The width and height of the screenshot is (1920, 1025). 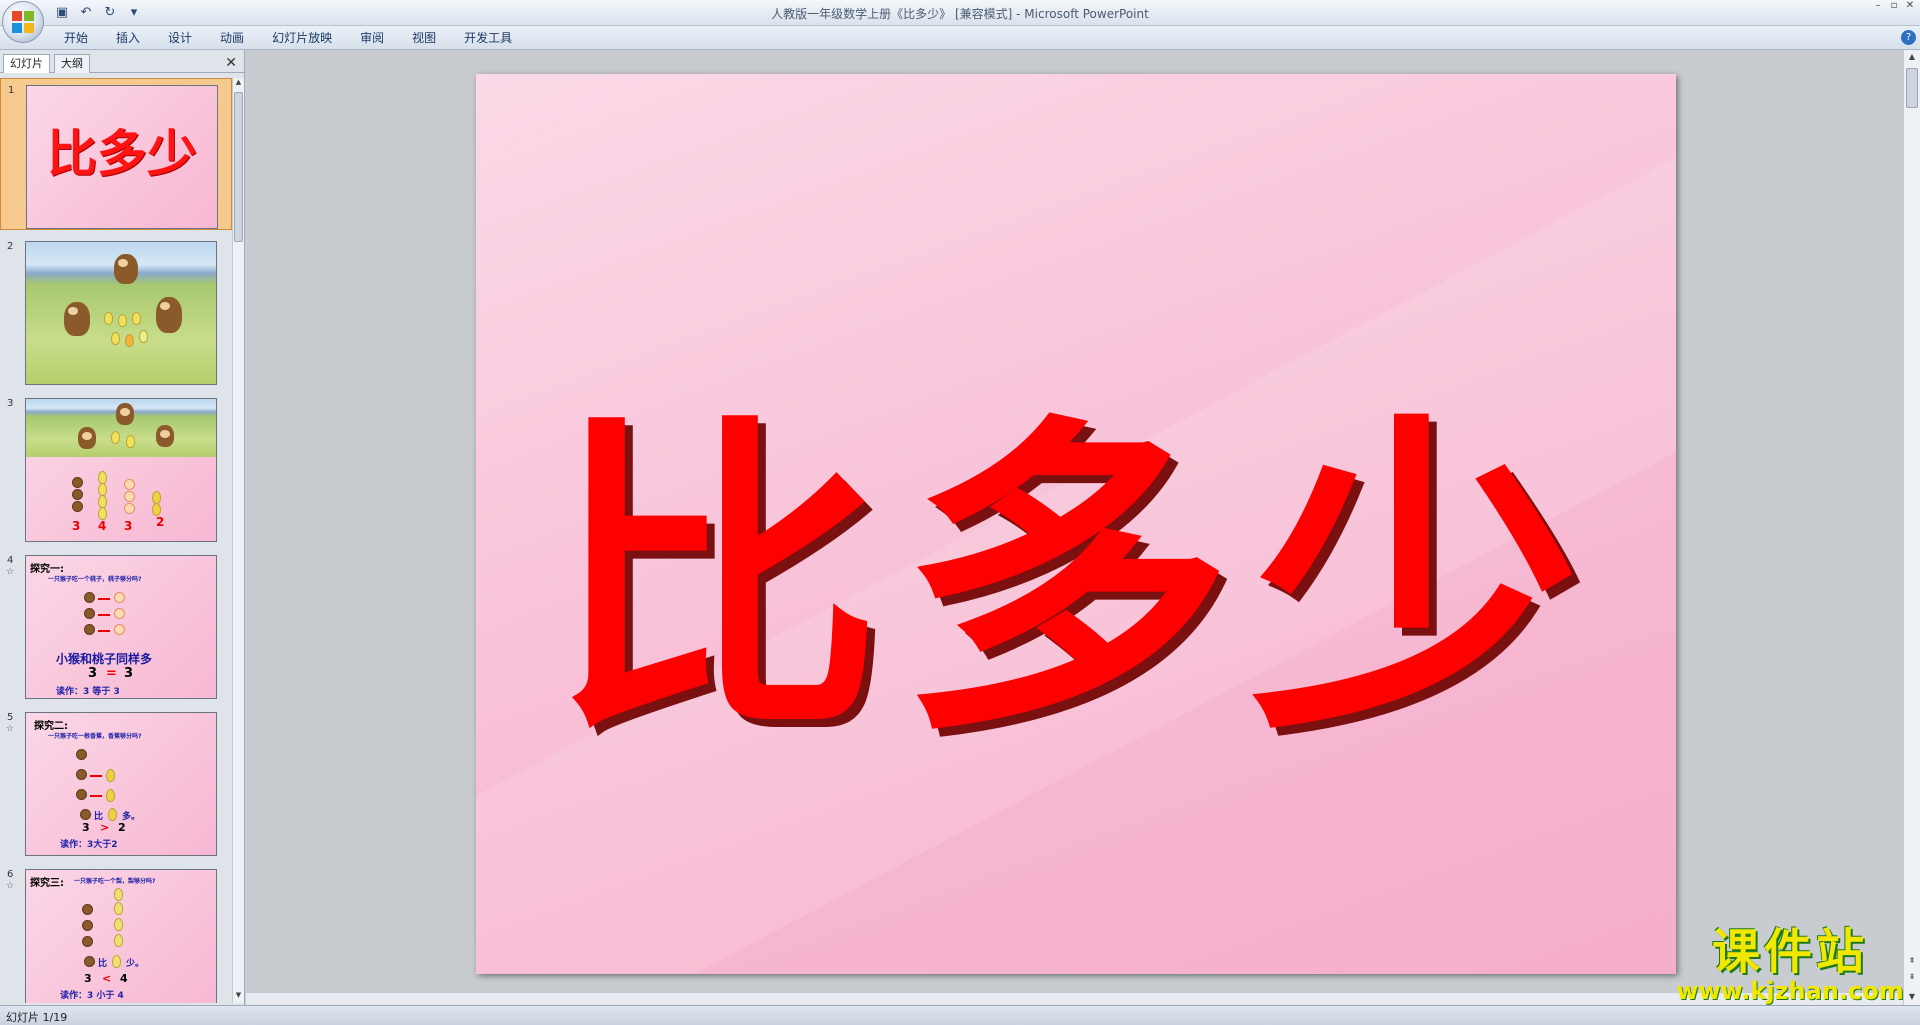 What do you see at coordinates (128, 38) in the screenshot?
I see `tab-insert: 插入` at bounding box center [128, 38].